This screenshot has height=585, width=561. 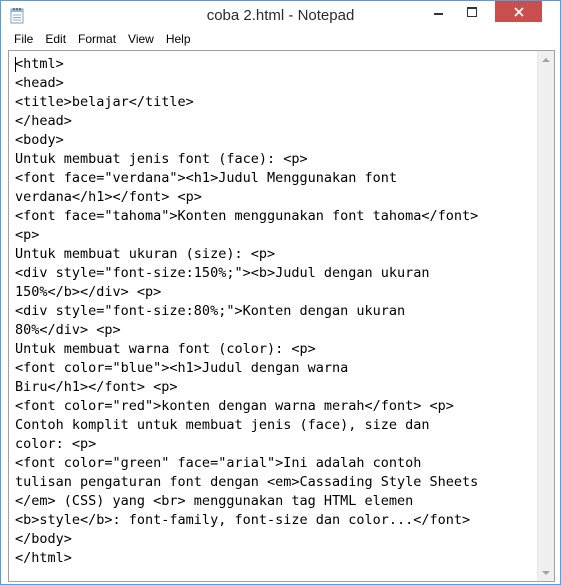 I want to click on editor-line: Untuk membuat warna font (color): <p>, so click(x=165, y=349).